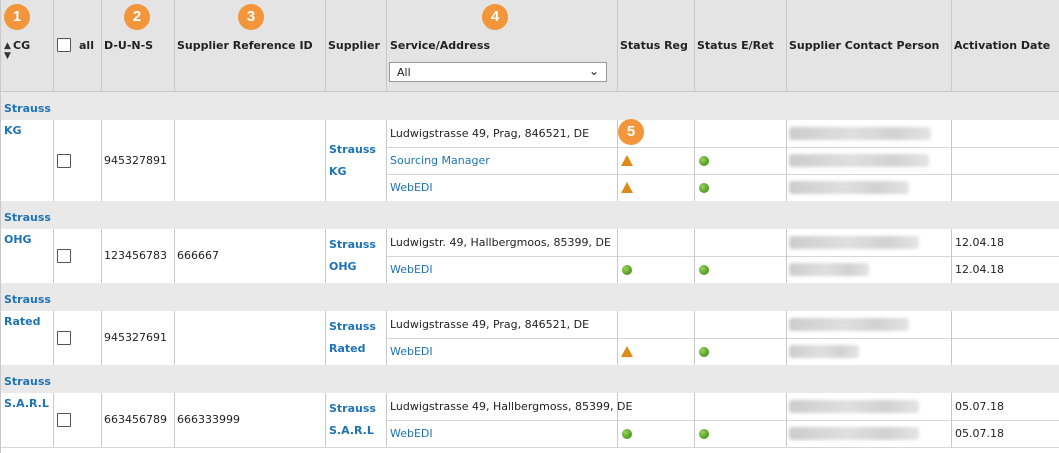 Image resolution: width=1059 pixels, height=453 pixels. Describe the element at coordinates (357, 256) in the screenshot. I see `supplier-link: Strauss OHG` at that location.